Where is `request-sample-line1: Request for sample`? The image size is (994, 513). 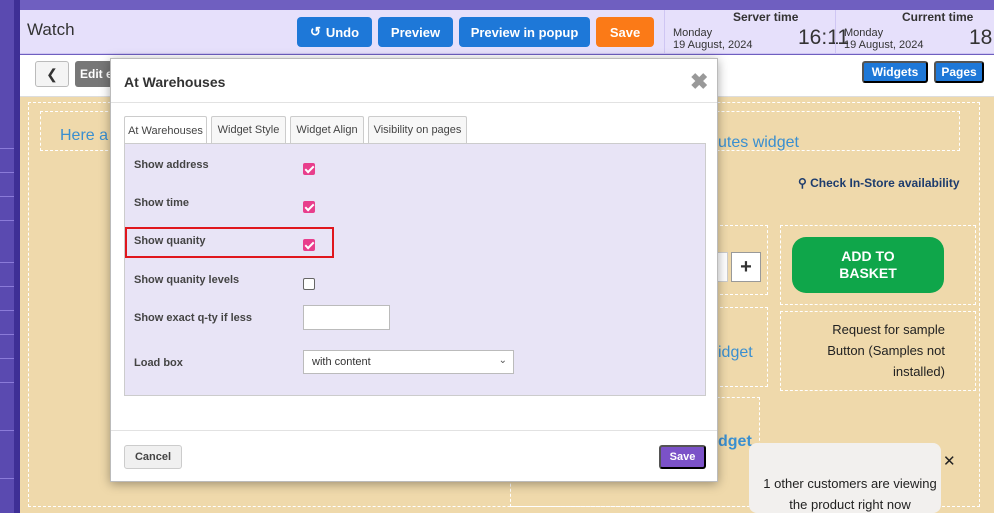
request-sample-line1: Request for sample is located at coordinates (888, 329).